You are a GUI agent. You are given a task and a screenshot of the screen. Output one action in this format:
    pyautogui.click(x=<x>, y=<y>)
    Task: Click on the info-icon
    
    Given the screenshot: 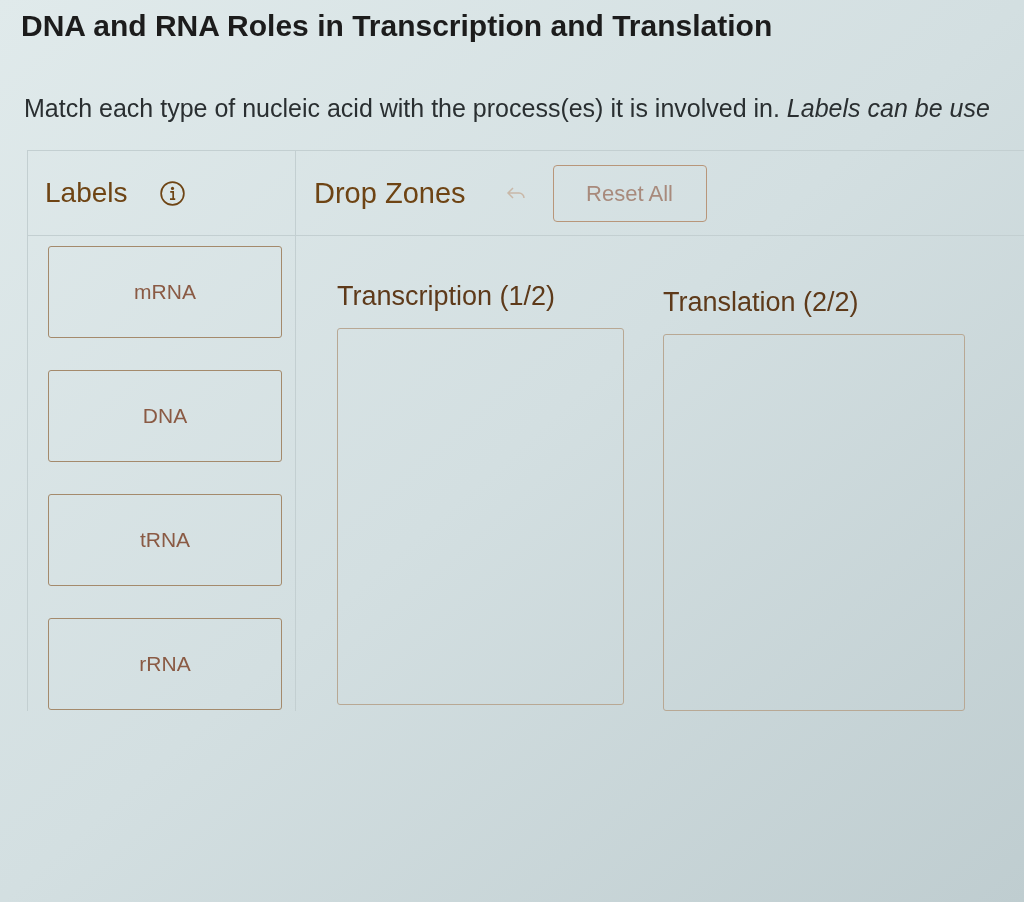 What is the action you would take?
    pyautogui.click(x=172, y=193)
    